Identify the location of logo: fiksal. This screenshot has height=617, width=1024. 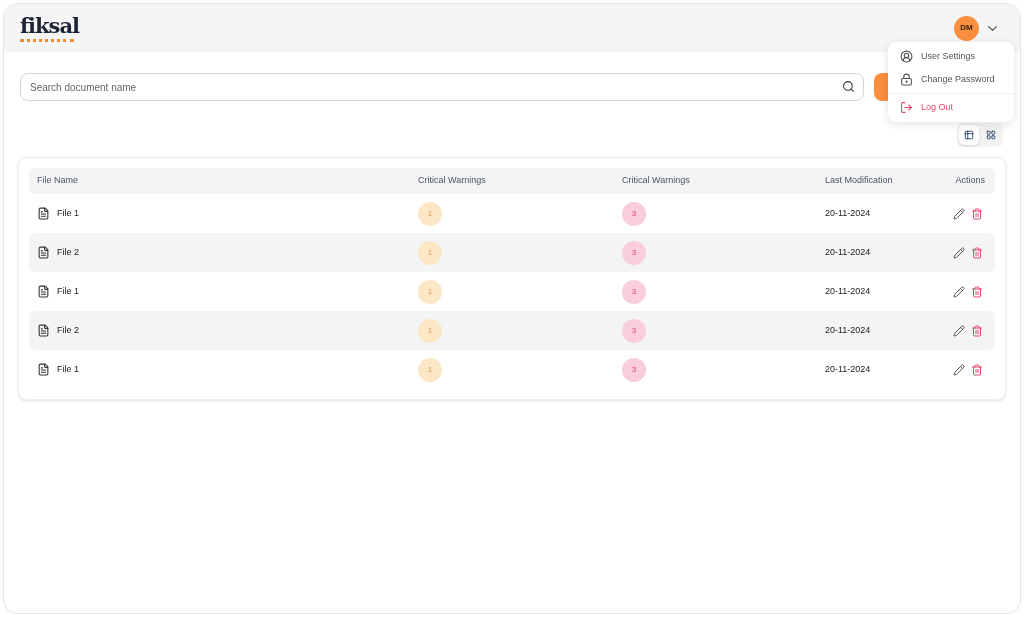
(49, 28).